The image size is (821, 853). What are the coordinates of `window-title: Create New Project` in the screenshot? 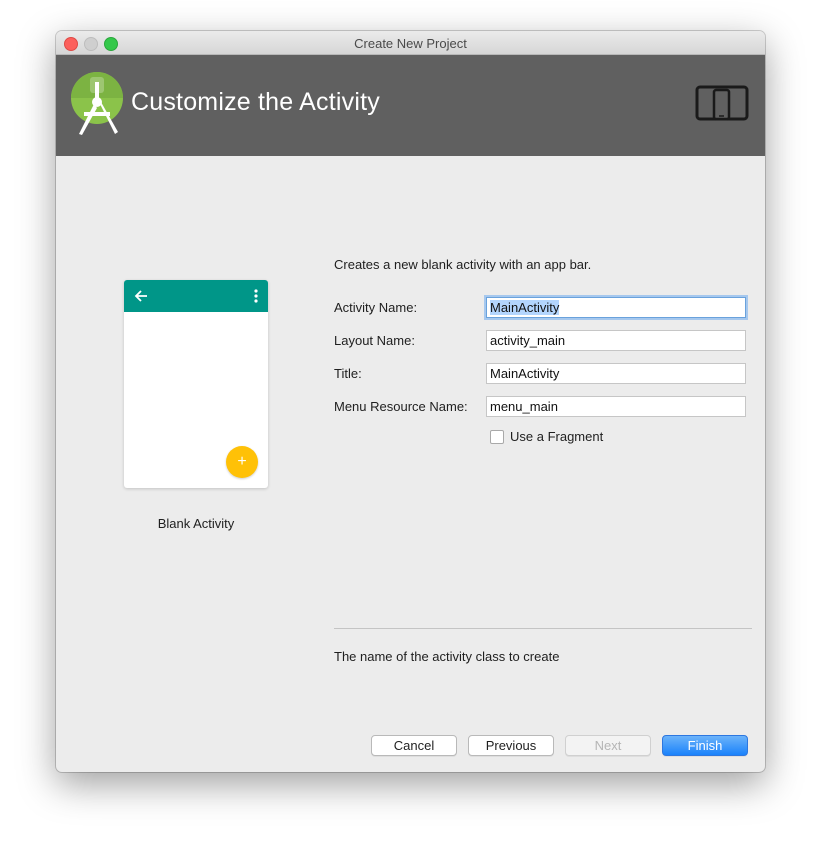 It's located at (410, 43).